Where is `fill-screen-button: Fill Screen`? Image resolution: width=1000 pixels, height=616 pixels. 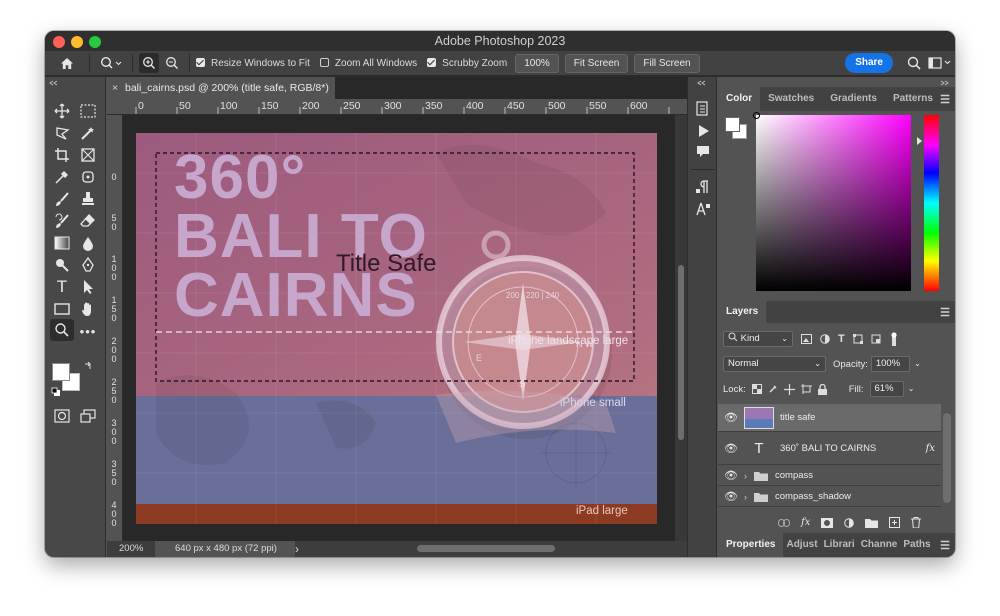
fill-screen-button: Fill Screen is located at coordinates (667, 63).